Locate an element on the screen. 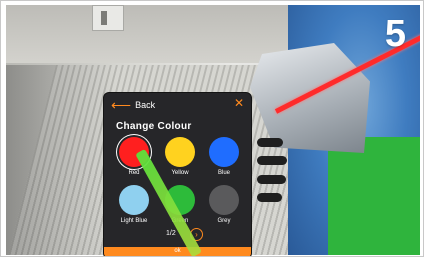  swatch-yellow is located at coordinates (180, 152).